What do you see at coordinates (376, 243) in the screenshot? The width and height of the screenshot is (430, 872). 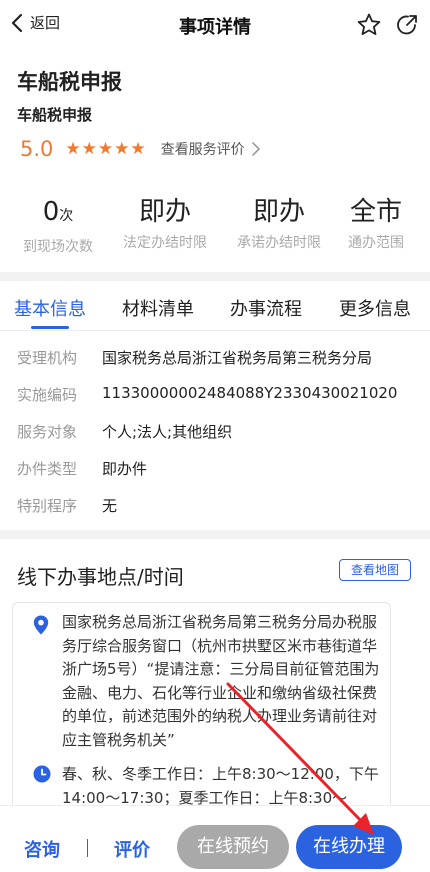 I see `stat-label: 通办范围` at bounding box center [376, 243].